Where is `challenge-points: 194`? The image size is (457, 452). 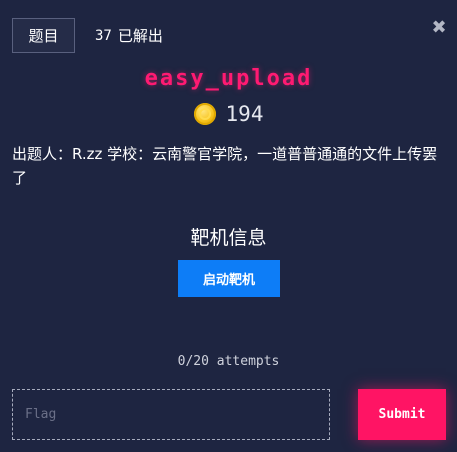 challenge-points: 194 is located at coordinates (228, 114).